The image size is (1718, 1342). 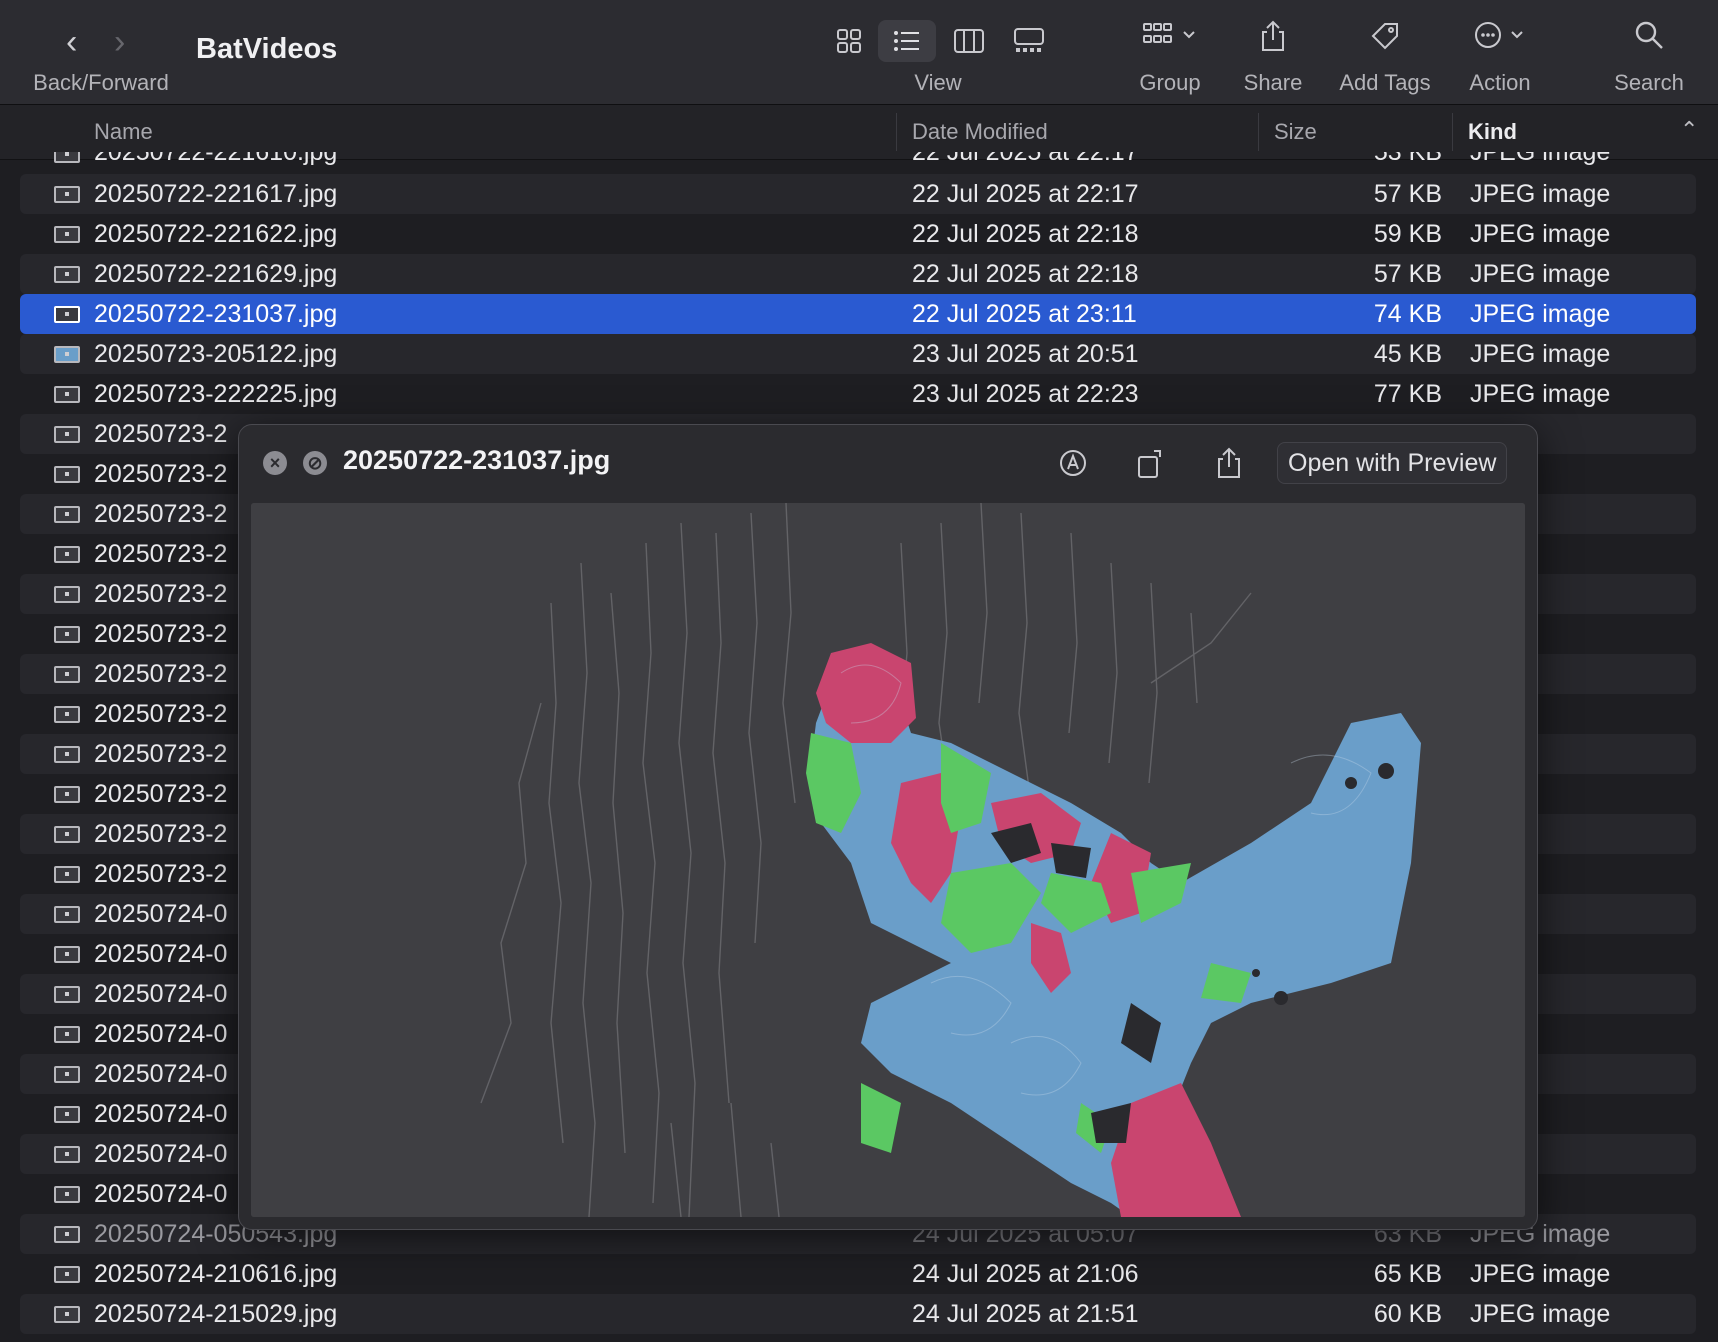 I want to click on file-date: 23 Jul 2025 at 22:23, so click(x=1025, y=394).